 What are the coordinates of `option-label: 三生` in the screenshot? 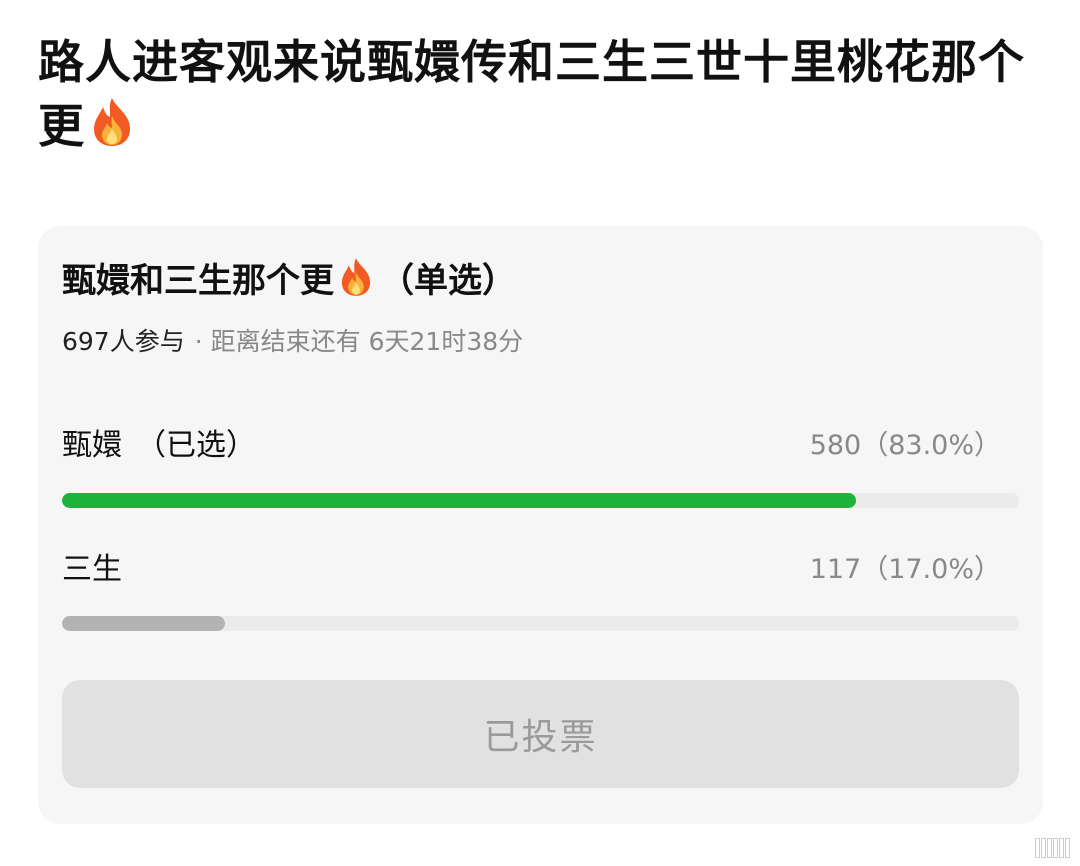 It's located at (92, 570).